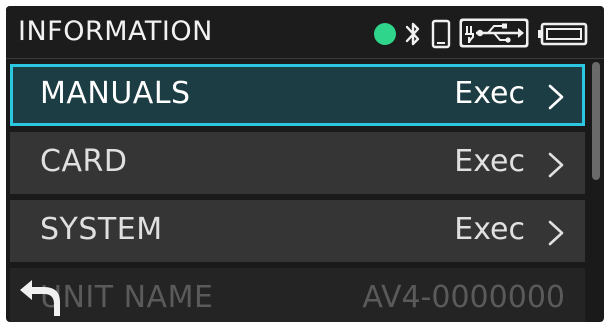 The image size is (609, 325). Describe the element at coordinates (494, 33) in the screenshot. I see `usb-power-icon` at that location.